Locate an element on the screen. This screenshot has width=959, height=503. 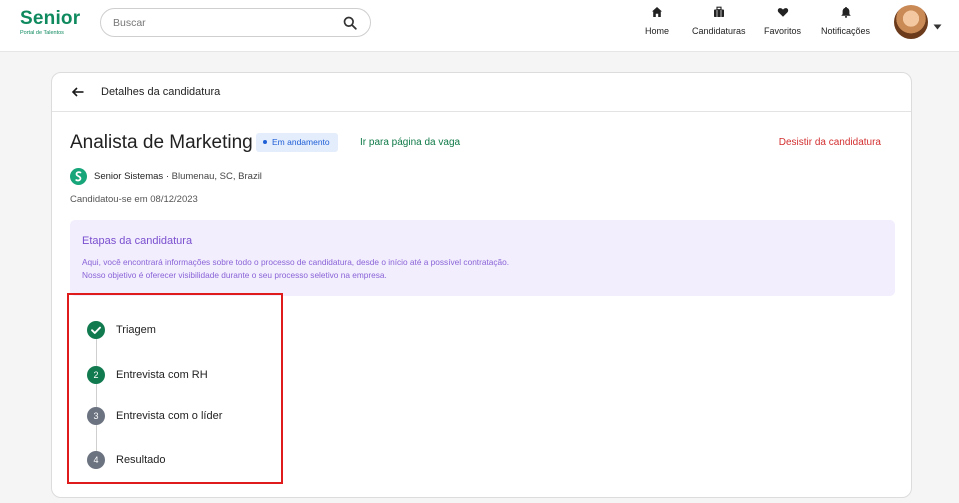
nav-home: Home is located at coordinates (657, 21).